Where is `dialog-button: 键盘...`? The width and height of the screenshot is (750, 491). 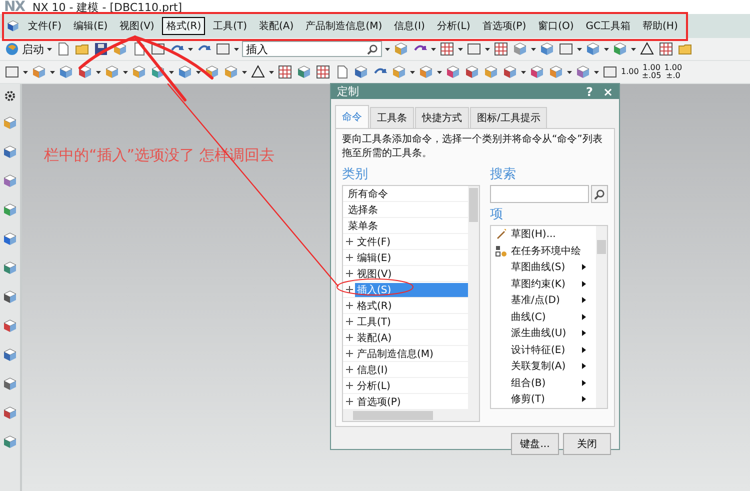
dialog-button: 键盘... is located at coordinates (535, 444).